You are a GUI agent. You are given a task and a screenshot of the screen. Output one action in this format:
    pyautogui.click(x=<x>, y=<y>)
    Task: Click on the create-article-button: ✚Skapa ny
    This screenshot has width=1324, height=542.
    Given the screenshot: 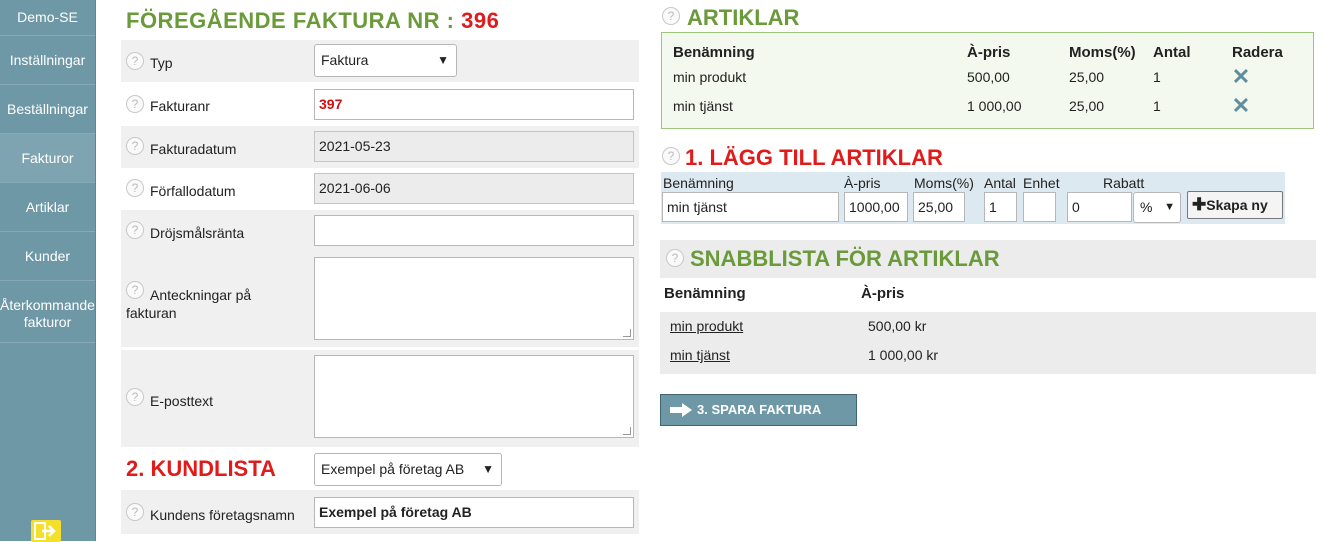 What is the action you would take?
    pyautogui.click(x=1235, y=205)
    